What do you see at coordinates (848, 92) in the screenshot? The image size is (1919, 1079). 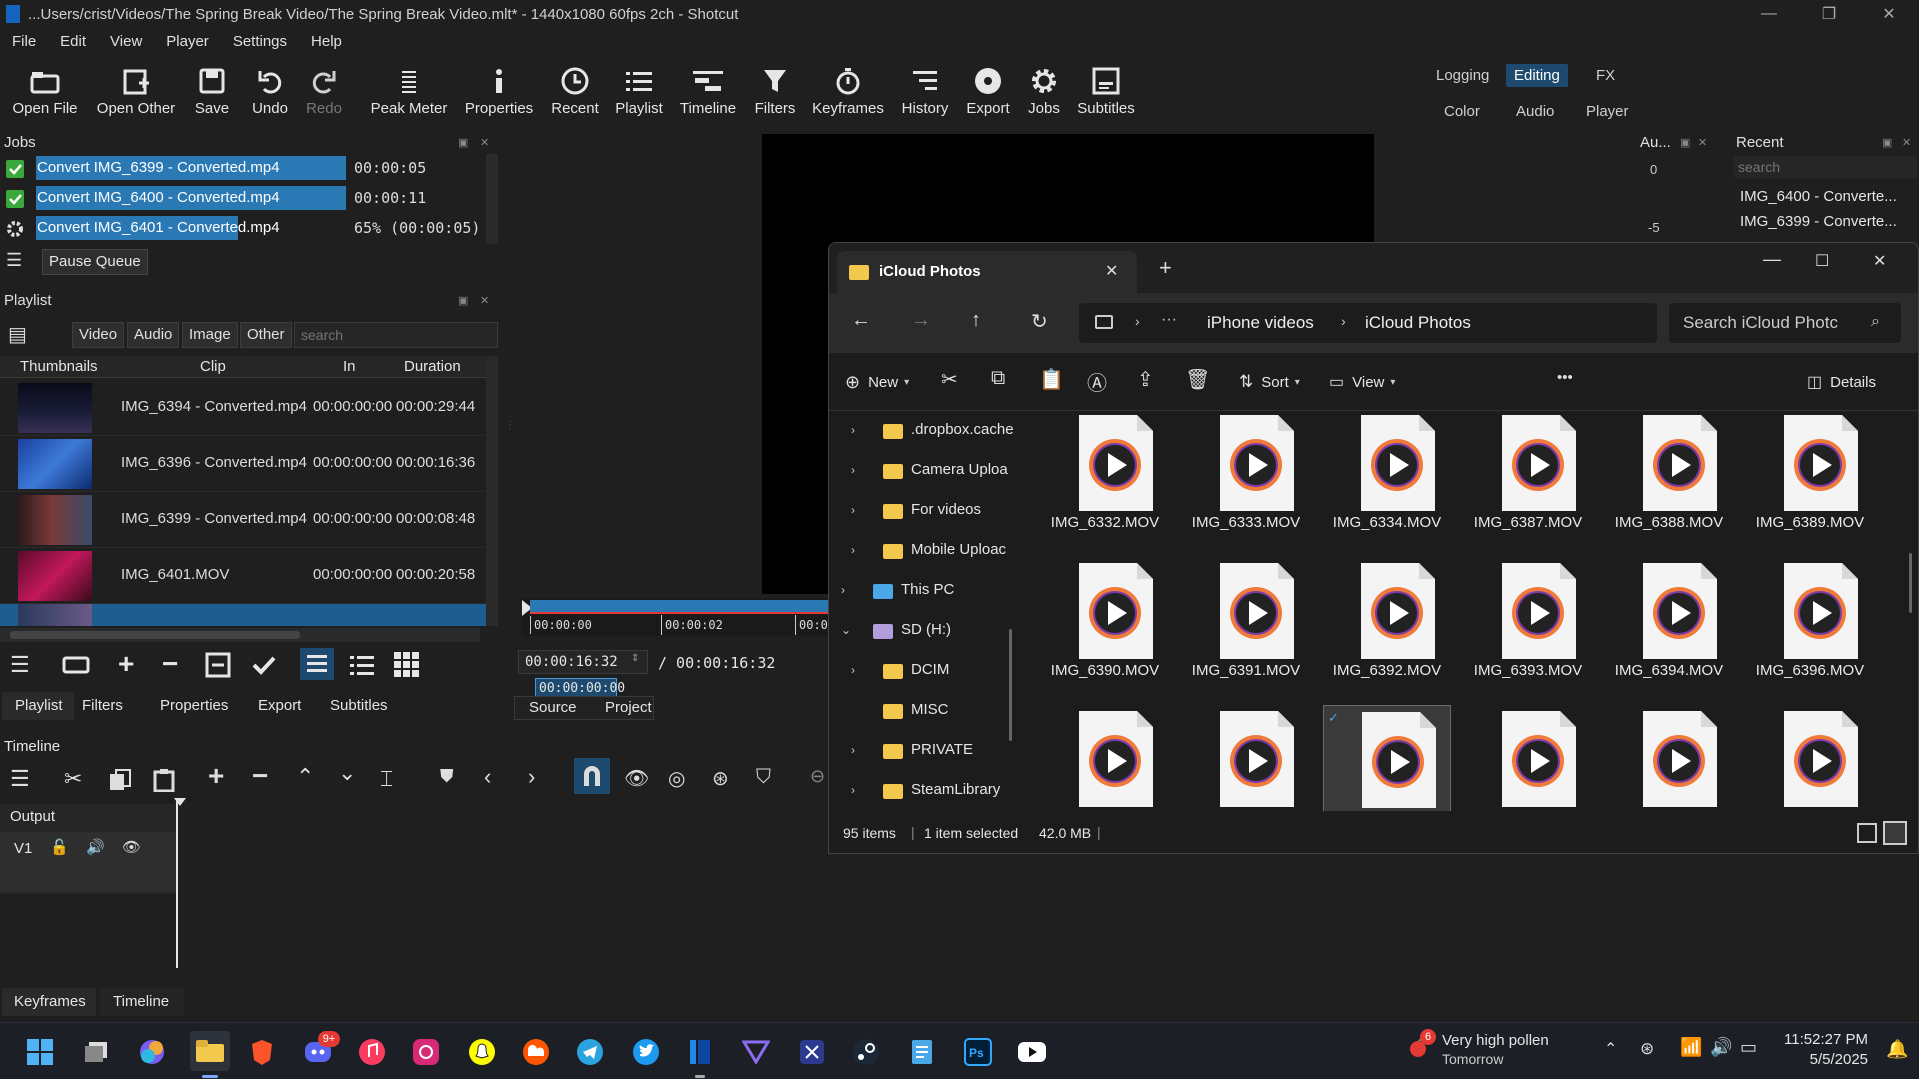 I see `keyframes-button: Keyframes` at bounding box center [848, 92].